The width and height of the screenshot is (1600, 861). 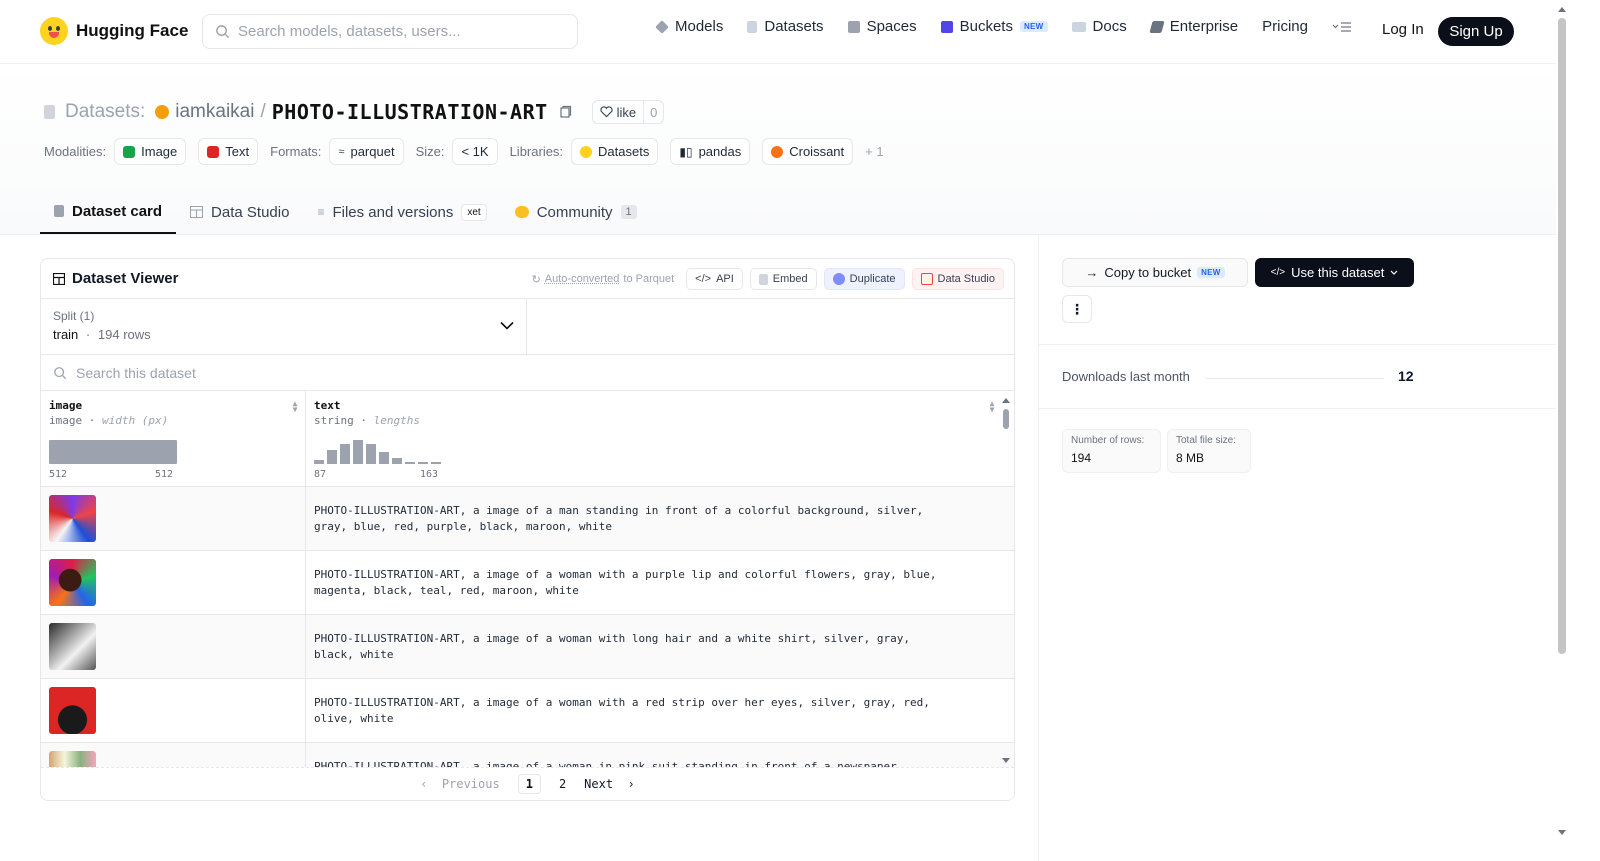 I want to click on dataset-search-input: Search this dataset, so click(x=527, y=373).